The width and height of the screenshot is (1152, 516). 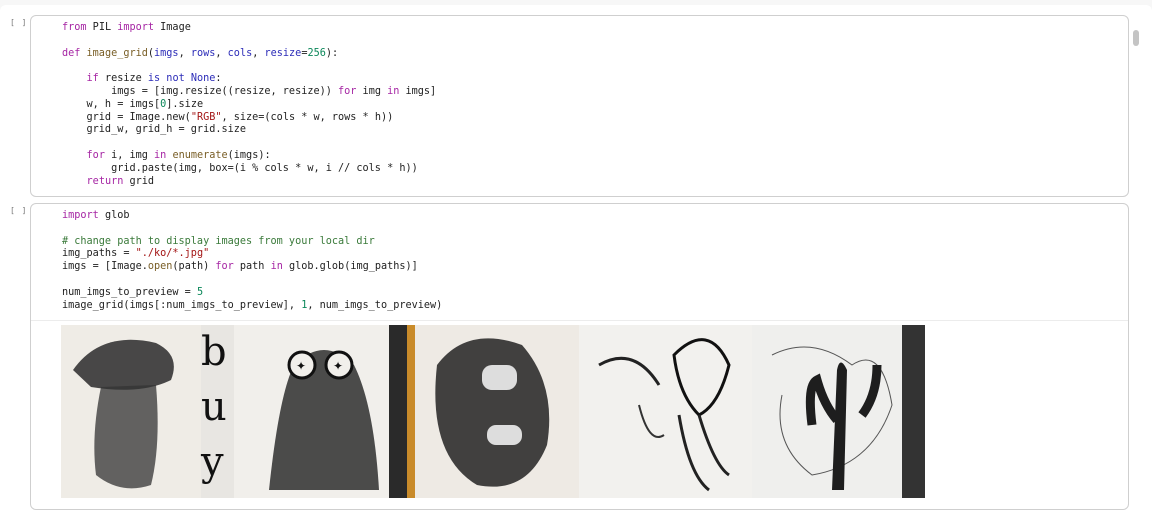 What do you see at coordinates (1136, 38) in the screenshot?
I see `scrollbar` at bounding box center [1136, 38].